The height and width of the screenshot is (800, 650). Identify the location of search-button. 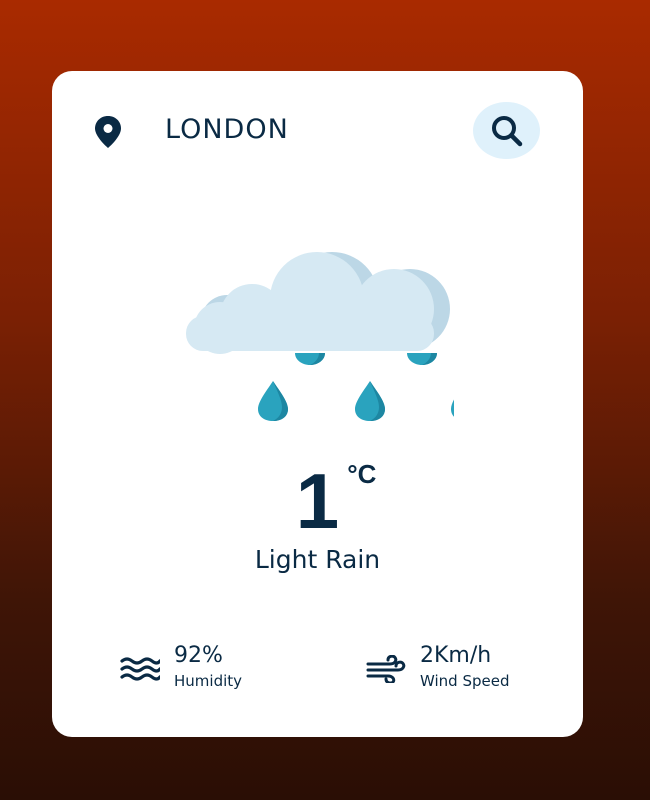
(506, 130).